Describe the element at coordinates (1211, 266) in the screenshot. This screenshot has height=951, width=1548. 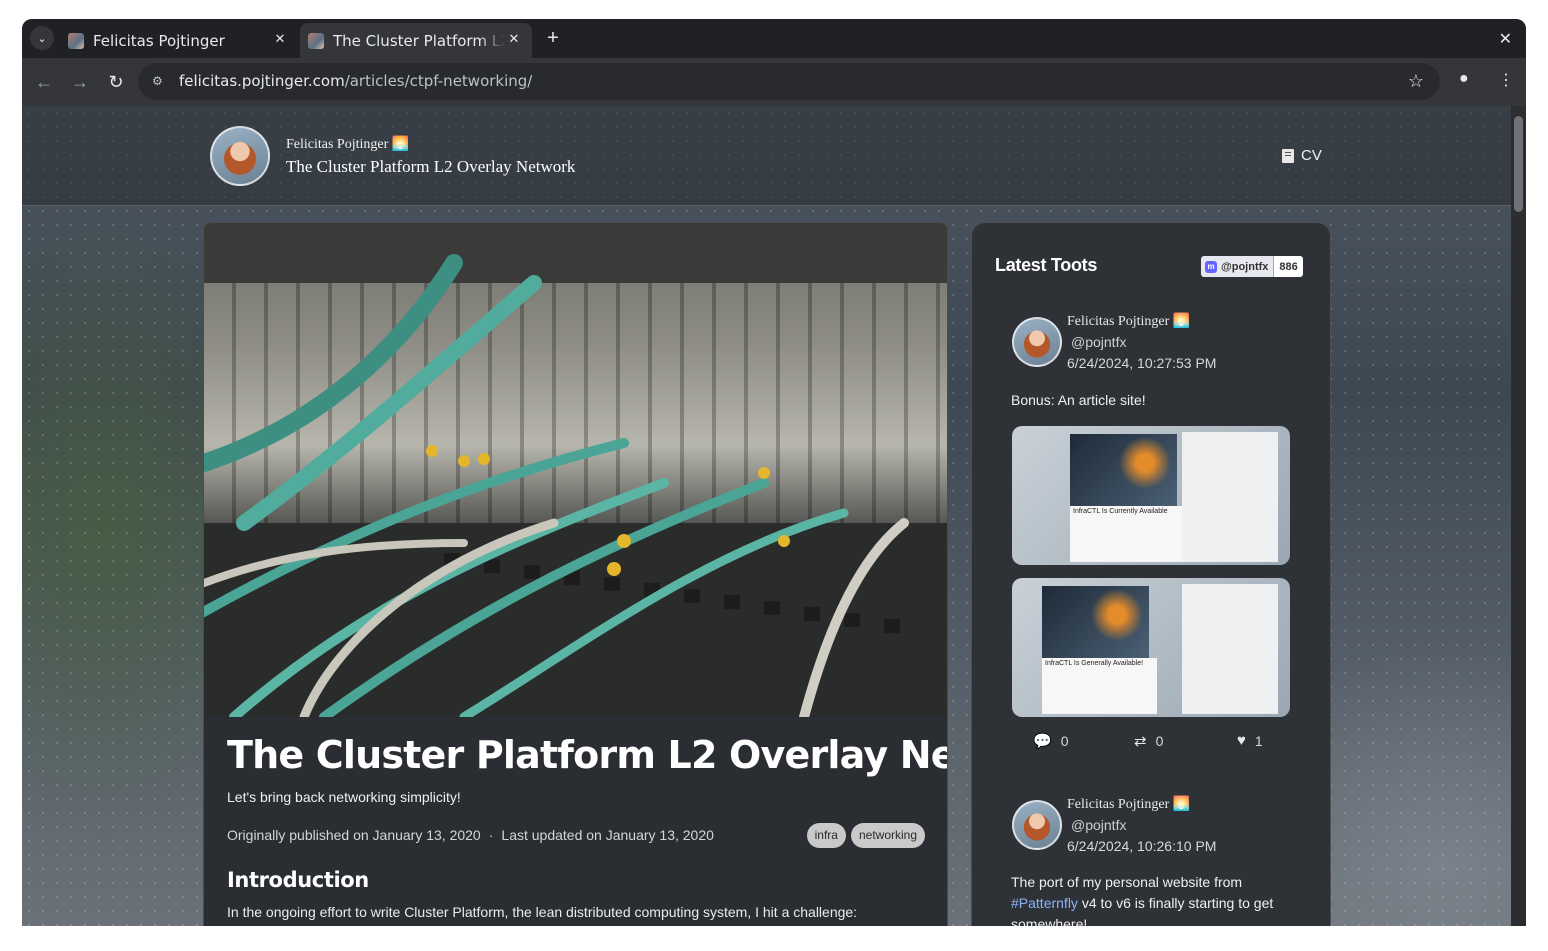
I see `mastodon-icon: m` at that location.